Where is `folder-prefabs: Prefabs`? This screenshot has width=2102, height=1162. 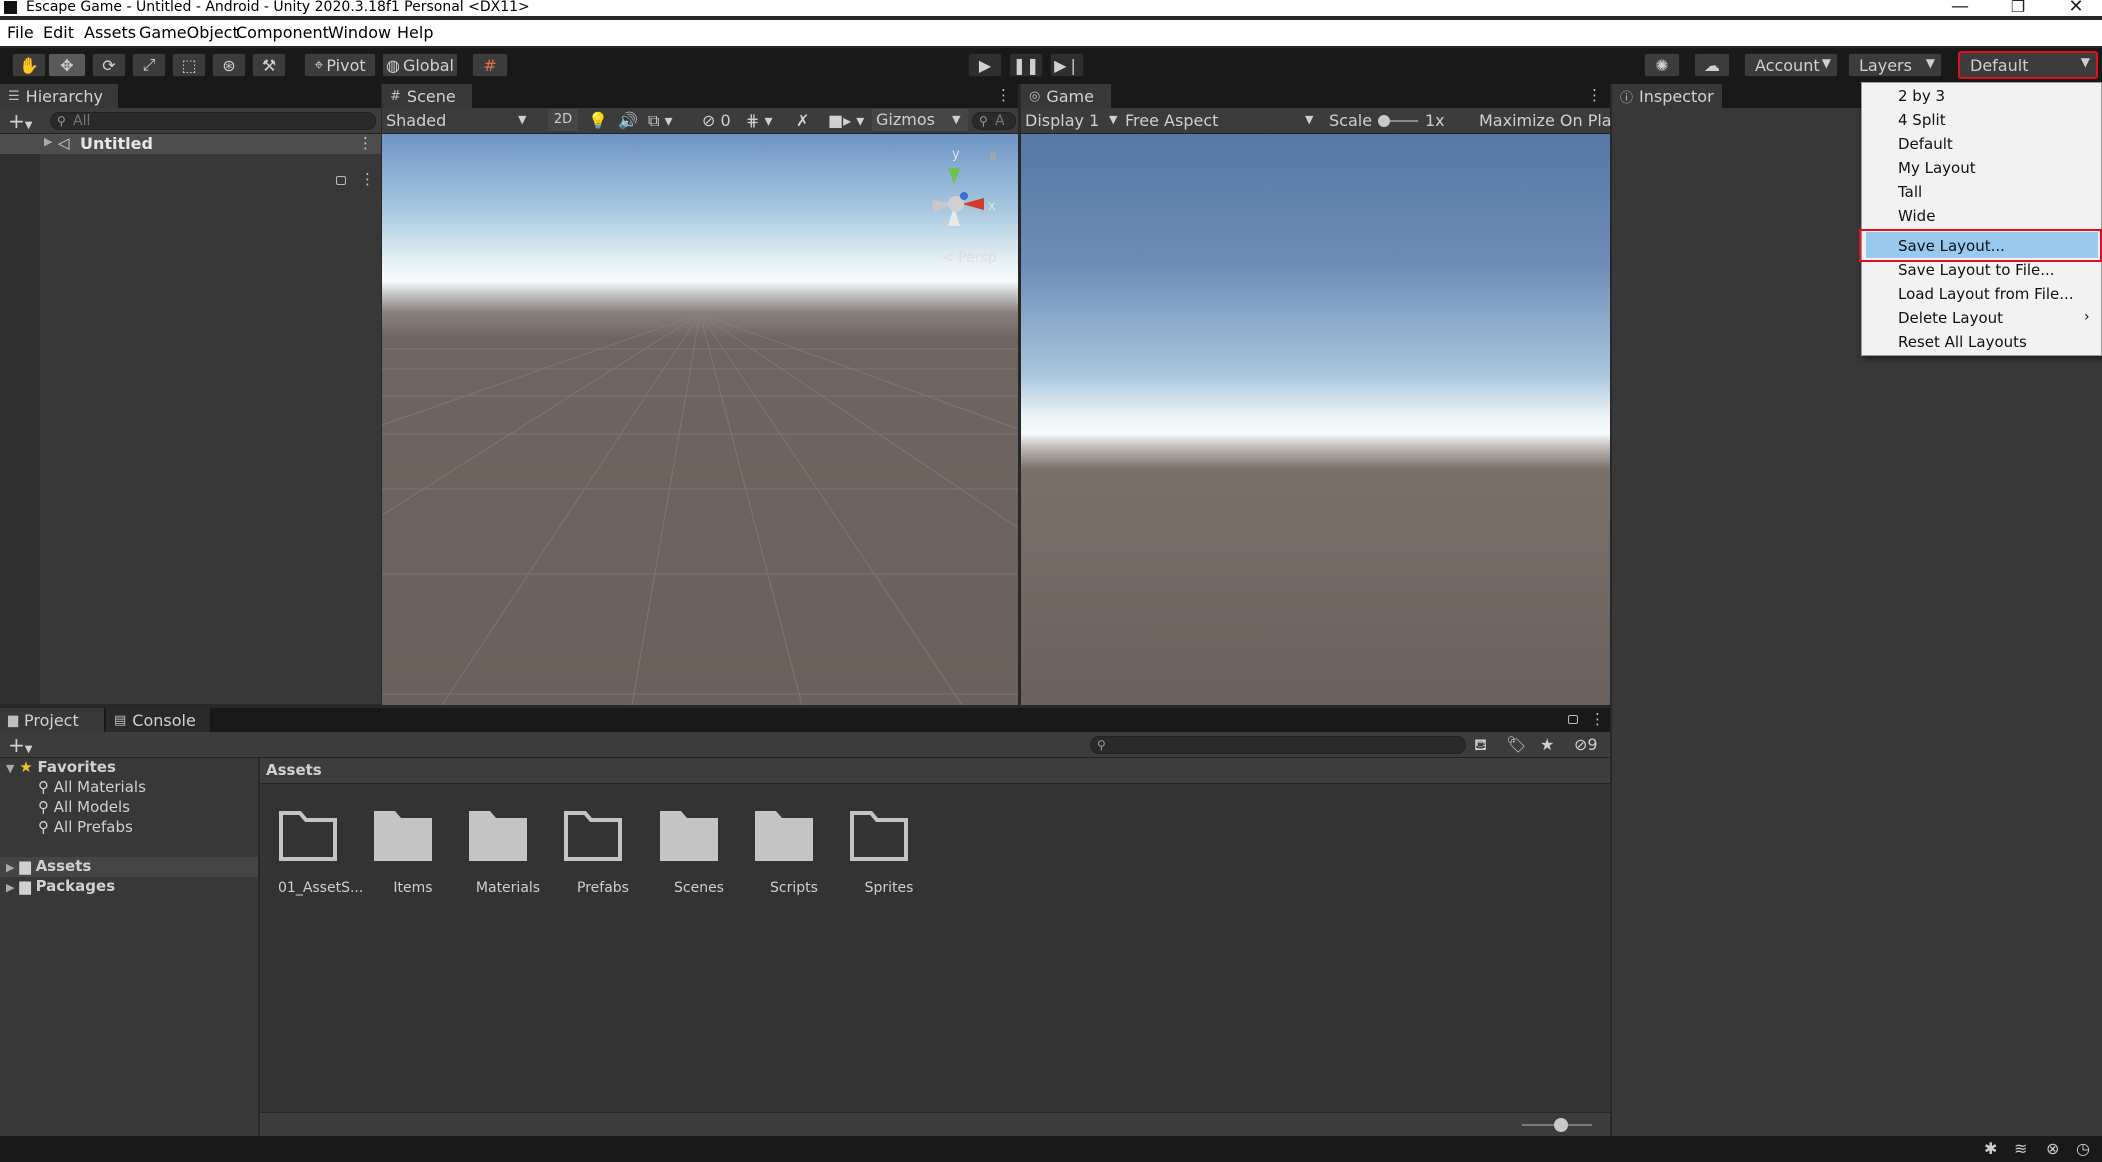 folder-prefabs: Prefabs is located at coordinates (603, 853).